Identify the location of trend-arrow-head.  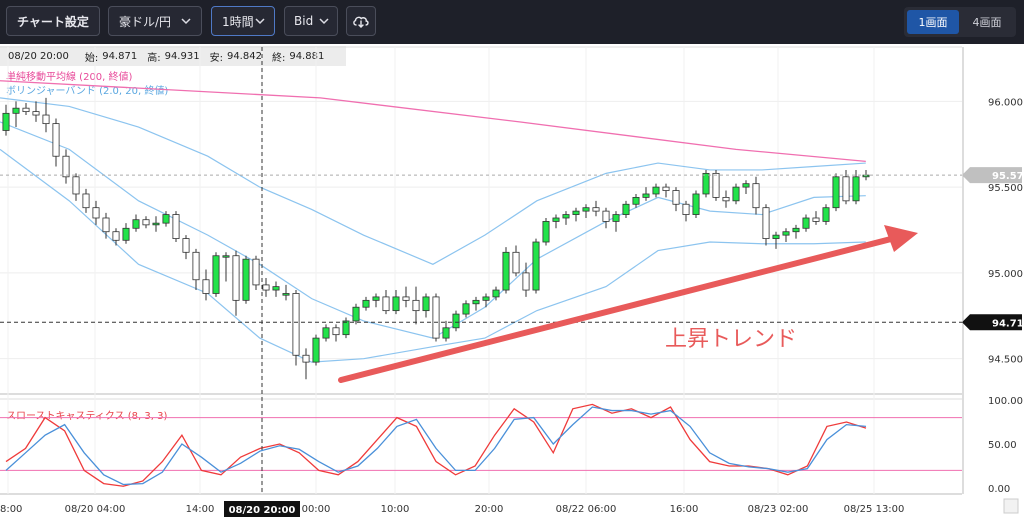
(901, 238).